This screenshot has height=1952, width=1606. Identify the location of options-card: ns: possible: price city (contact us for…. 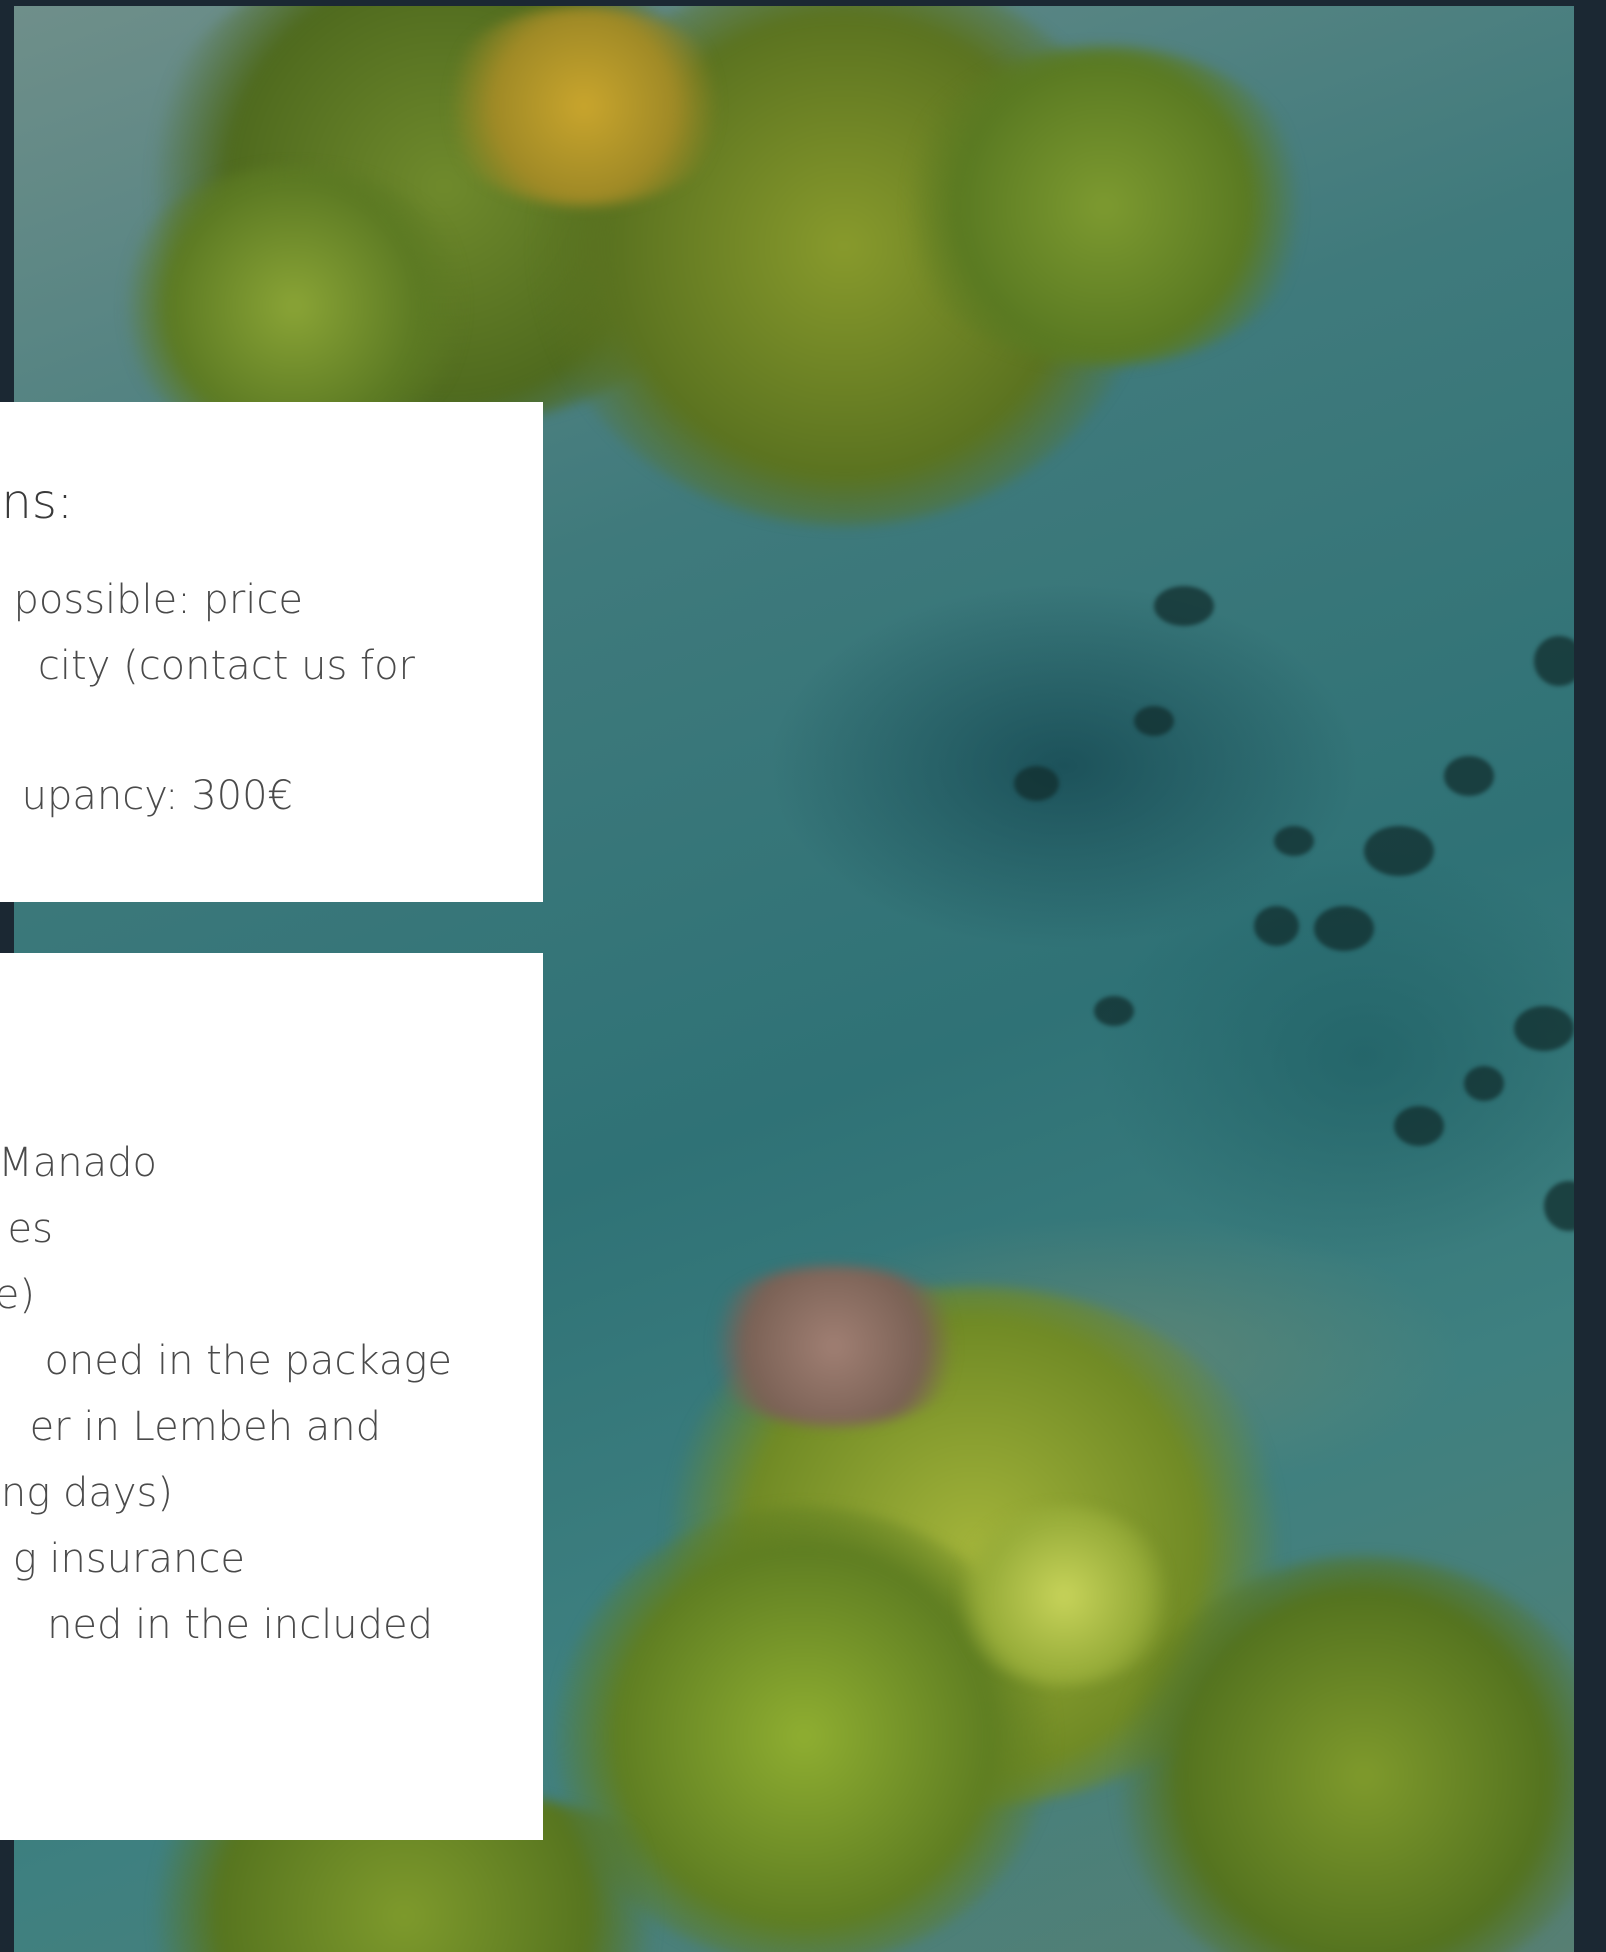
(271, 652).